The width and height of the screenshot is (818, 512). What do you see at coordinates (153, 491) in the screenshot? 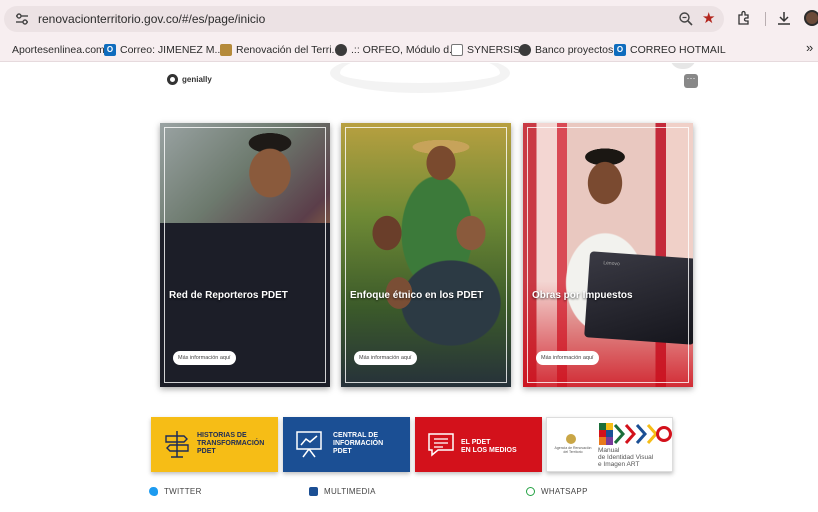
I see `twitter-icon` at bounding box center [153, 491].